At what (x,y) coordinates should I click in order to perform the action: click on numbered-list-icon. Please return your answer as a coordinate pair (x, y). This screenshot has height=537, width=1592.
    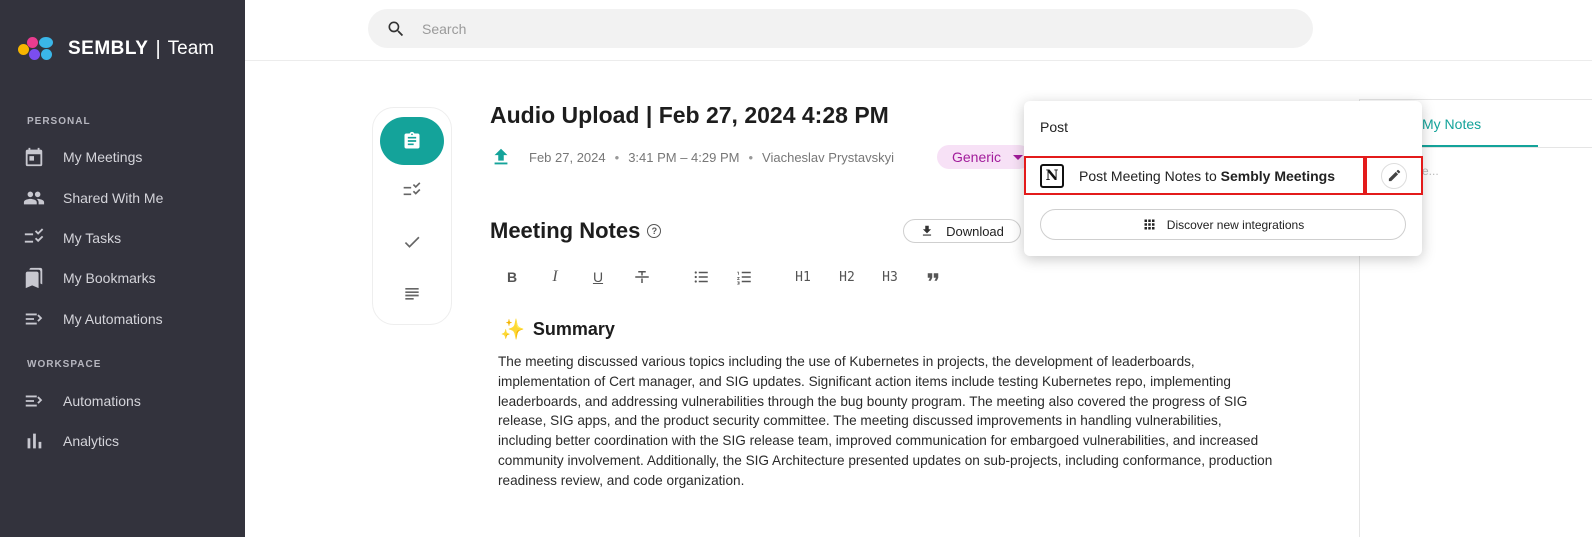
    Looking at the image, I should click on (744, 278).